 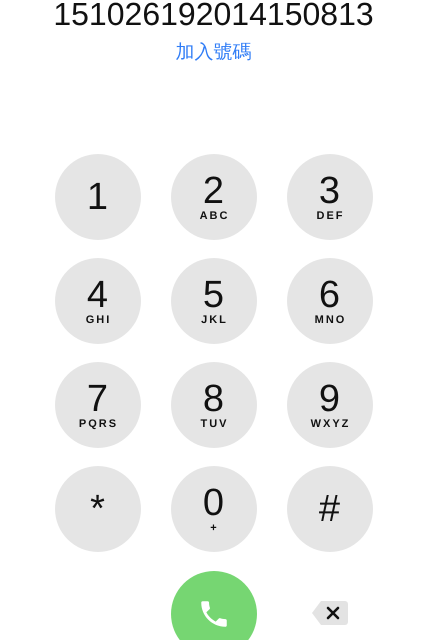 I want to click on keypad-key: 8 TUV, so click(x=213, y=405).